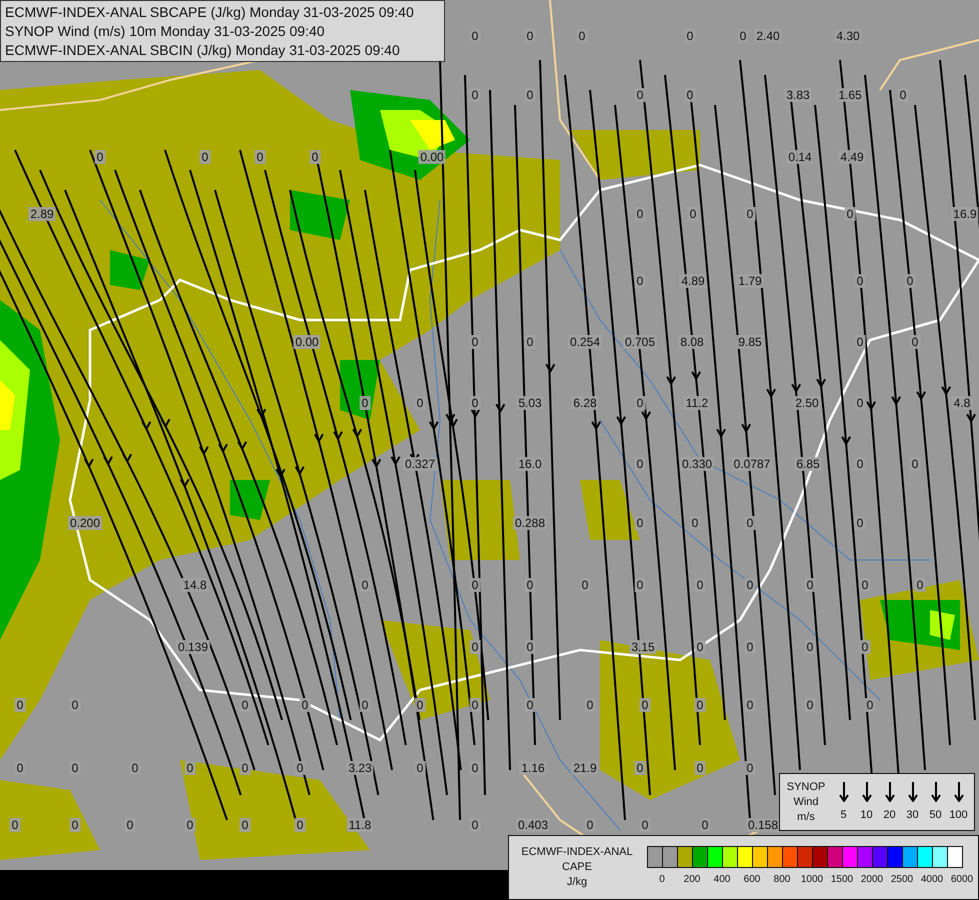  I want to click on scale-label: 1500, so click(842, 879).